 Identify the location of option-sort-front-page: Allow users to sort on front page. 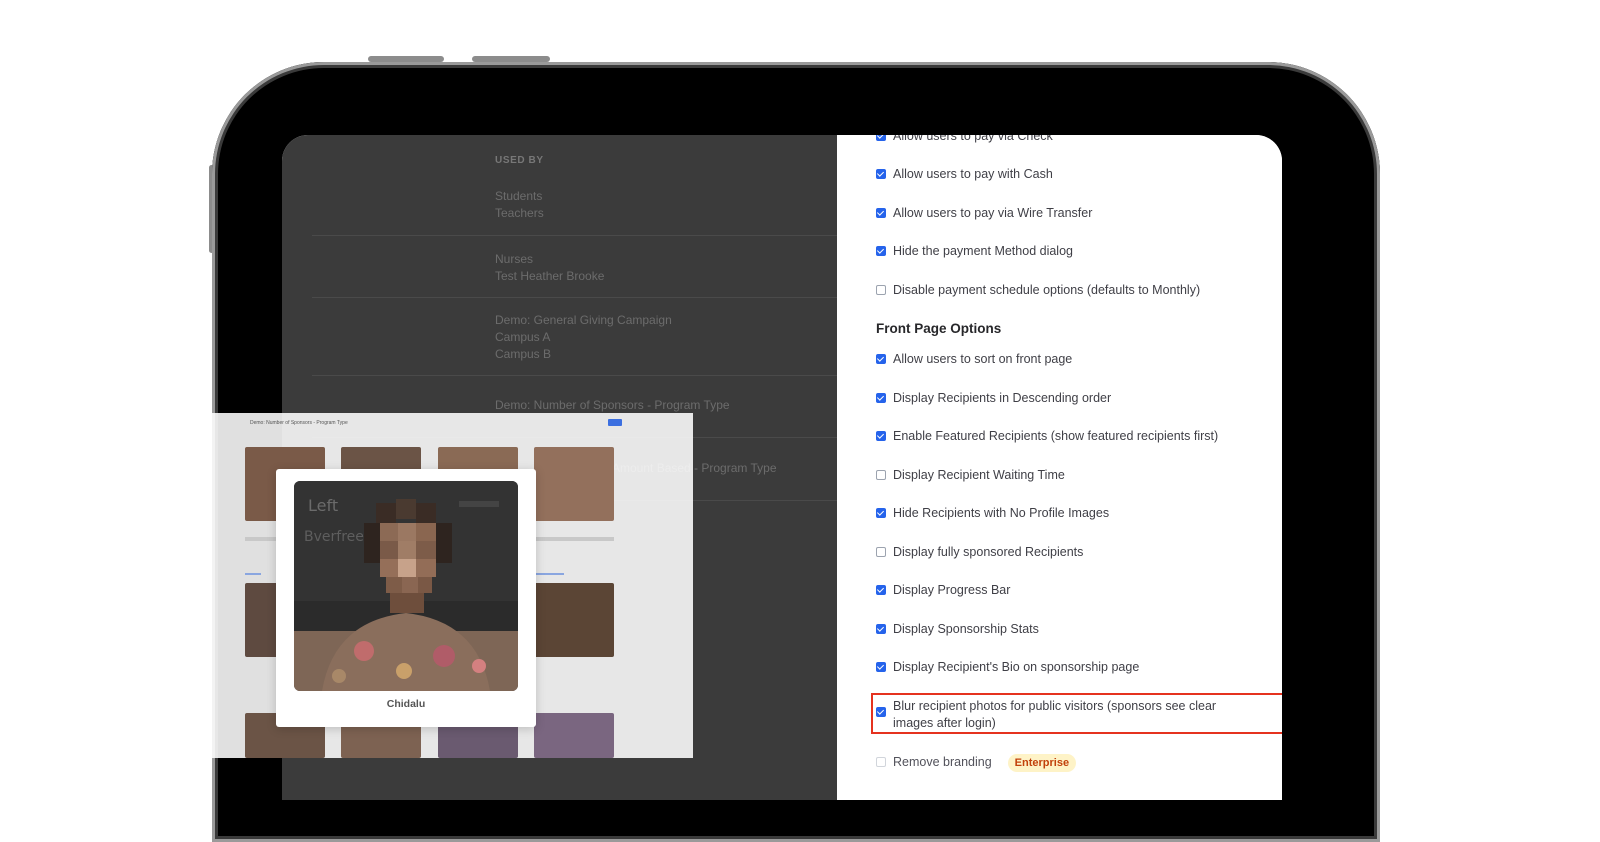
(974, 359).